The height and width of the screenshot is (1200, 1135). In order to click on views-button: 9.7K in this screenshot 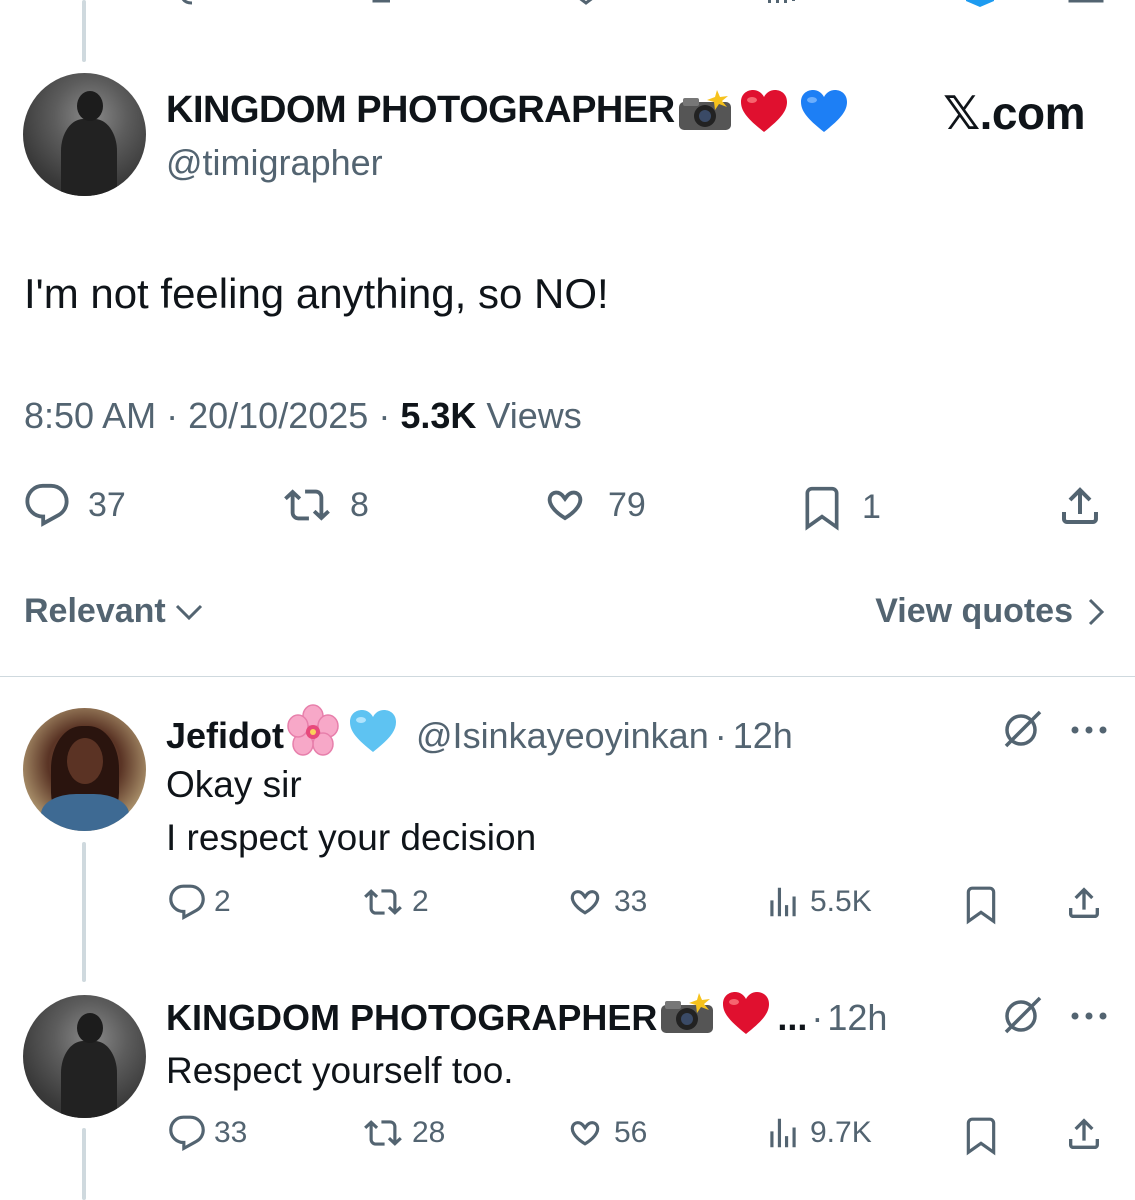, I will do `click(818, 1133)`.